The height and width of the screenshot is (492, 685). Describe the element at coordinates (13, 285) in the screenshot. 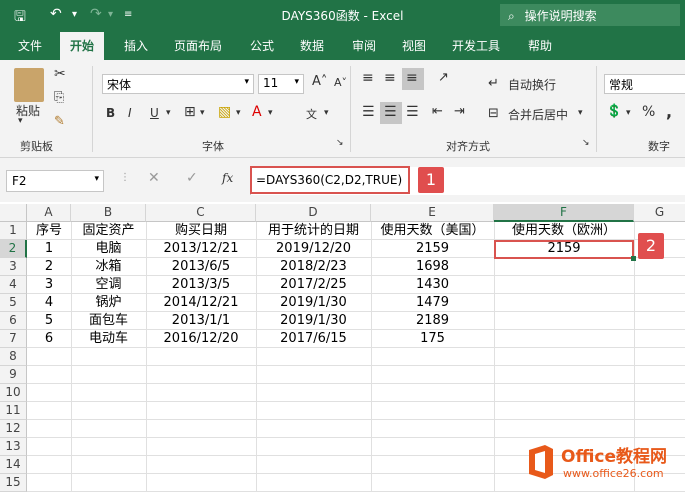

I see `row-header: 4` at that location.